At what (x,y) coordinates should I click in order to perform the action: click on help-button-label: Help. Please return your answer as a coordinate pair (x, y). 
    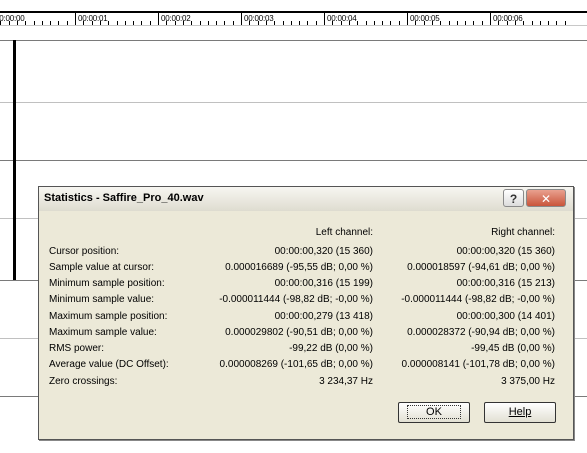
    Looking at the image, I should click on (520, 412).